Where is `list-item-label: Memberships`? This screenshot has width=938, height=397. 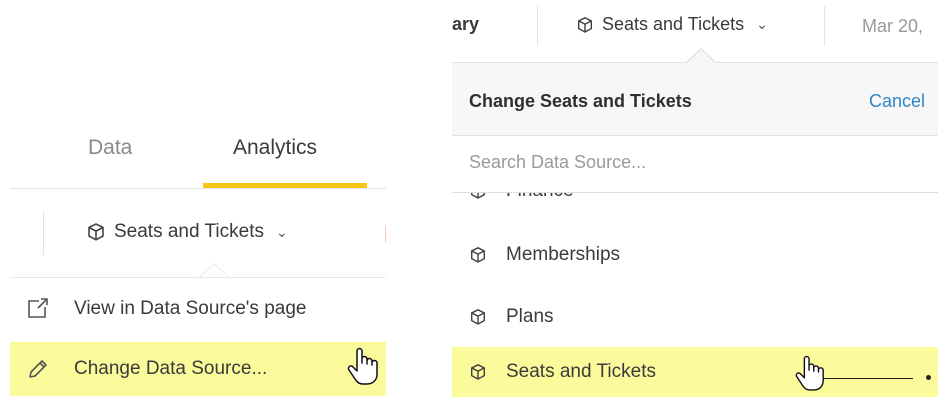 list-item-label: Memberships is located at coordinates (563, 254).